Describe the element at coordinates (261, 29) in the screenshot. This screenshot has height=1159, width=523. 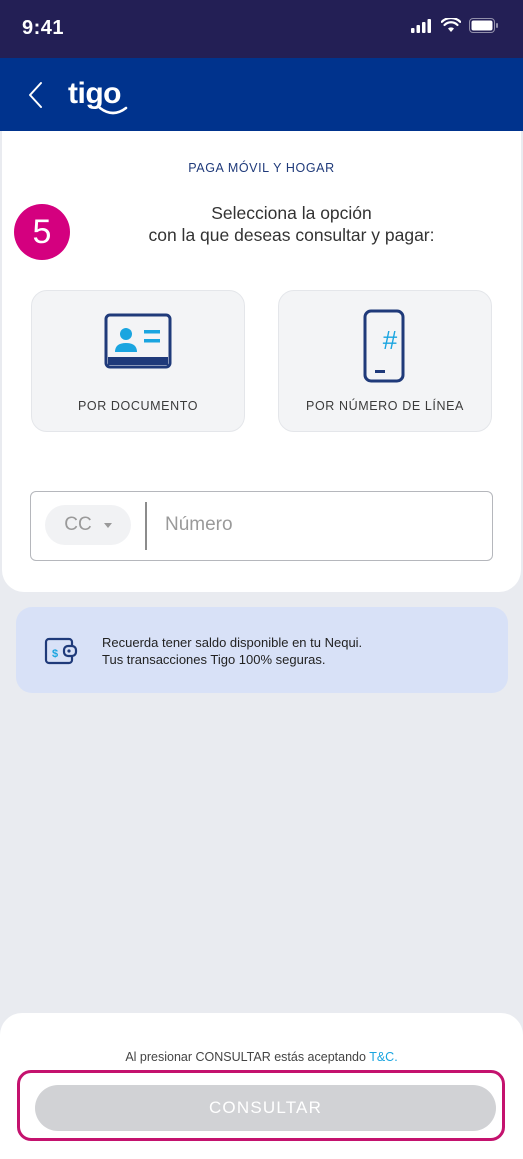
I see `status-bar: 9:41` at that location.